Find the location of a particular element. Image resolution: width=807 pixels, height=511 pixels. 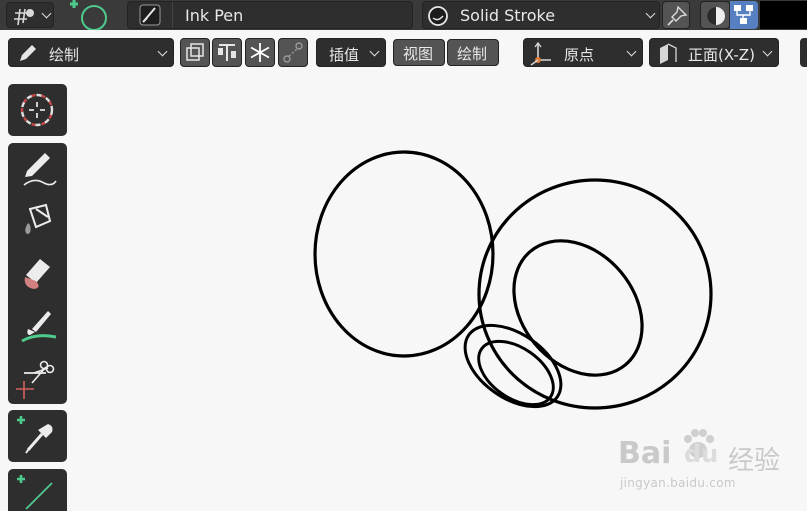

watermark-url: jingyan.baidu.com is located at coordinates (678, 483).